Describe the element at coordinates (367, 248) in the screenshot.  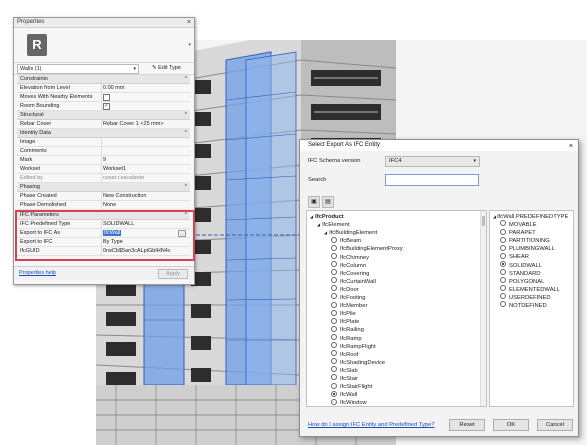
I see `tree-item: IfcBuildingElementProxy` at that location.